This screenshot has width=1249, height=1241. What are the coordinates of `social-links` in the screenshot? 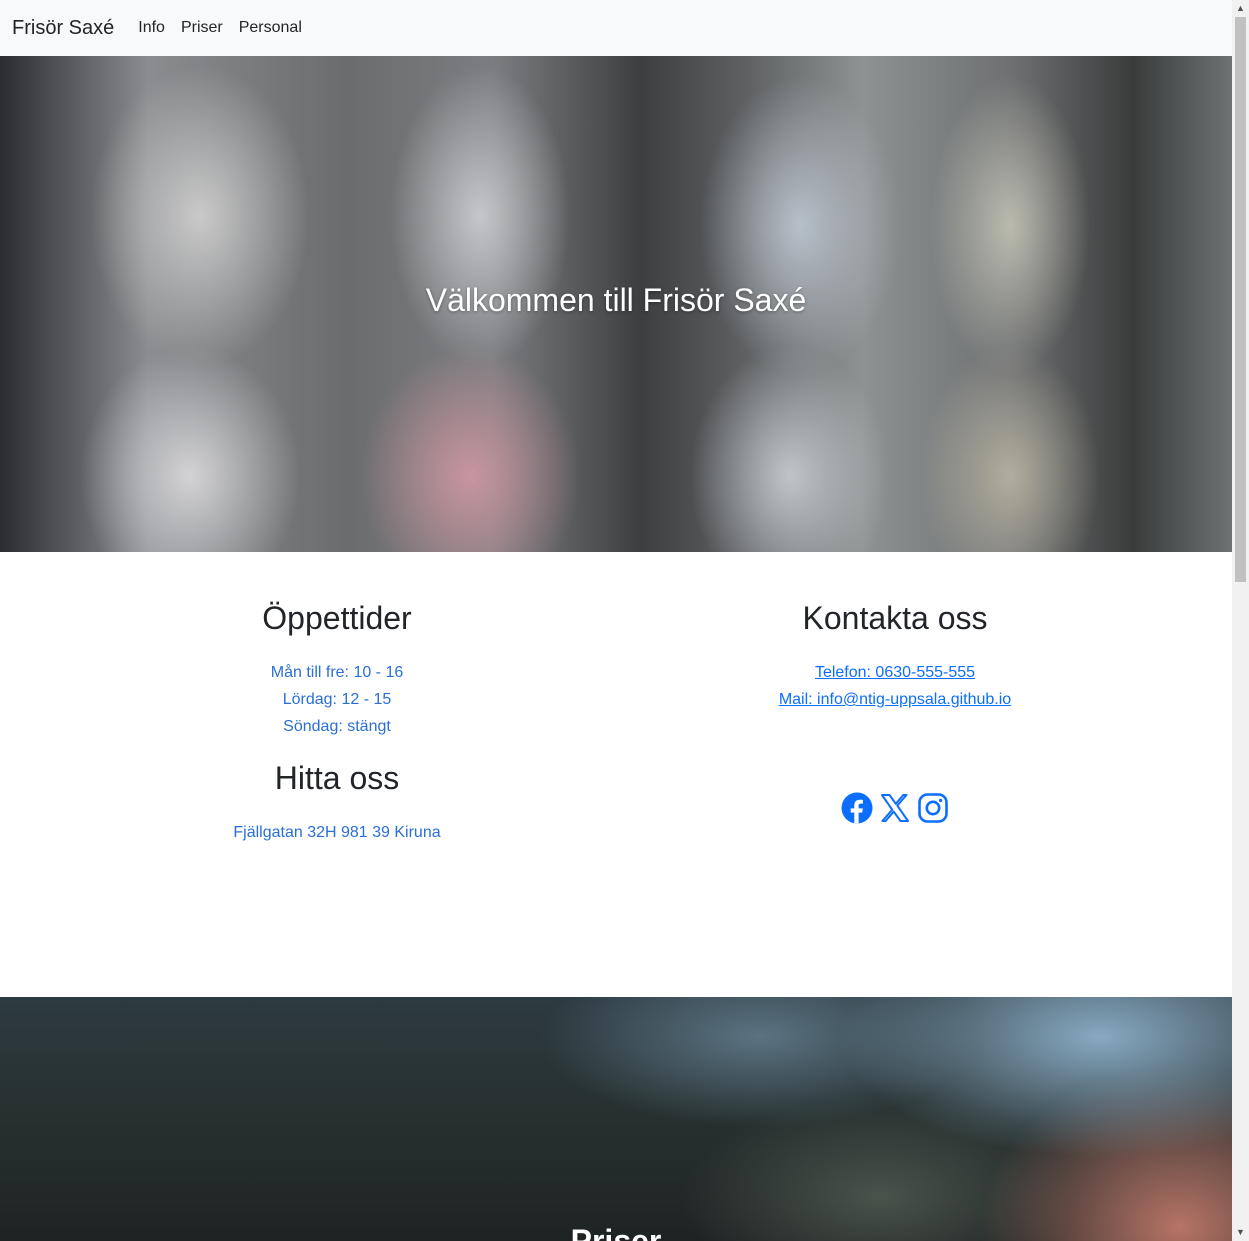 It's located at (895, 808).